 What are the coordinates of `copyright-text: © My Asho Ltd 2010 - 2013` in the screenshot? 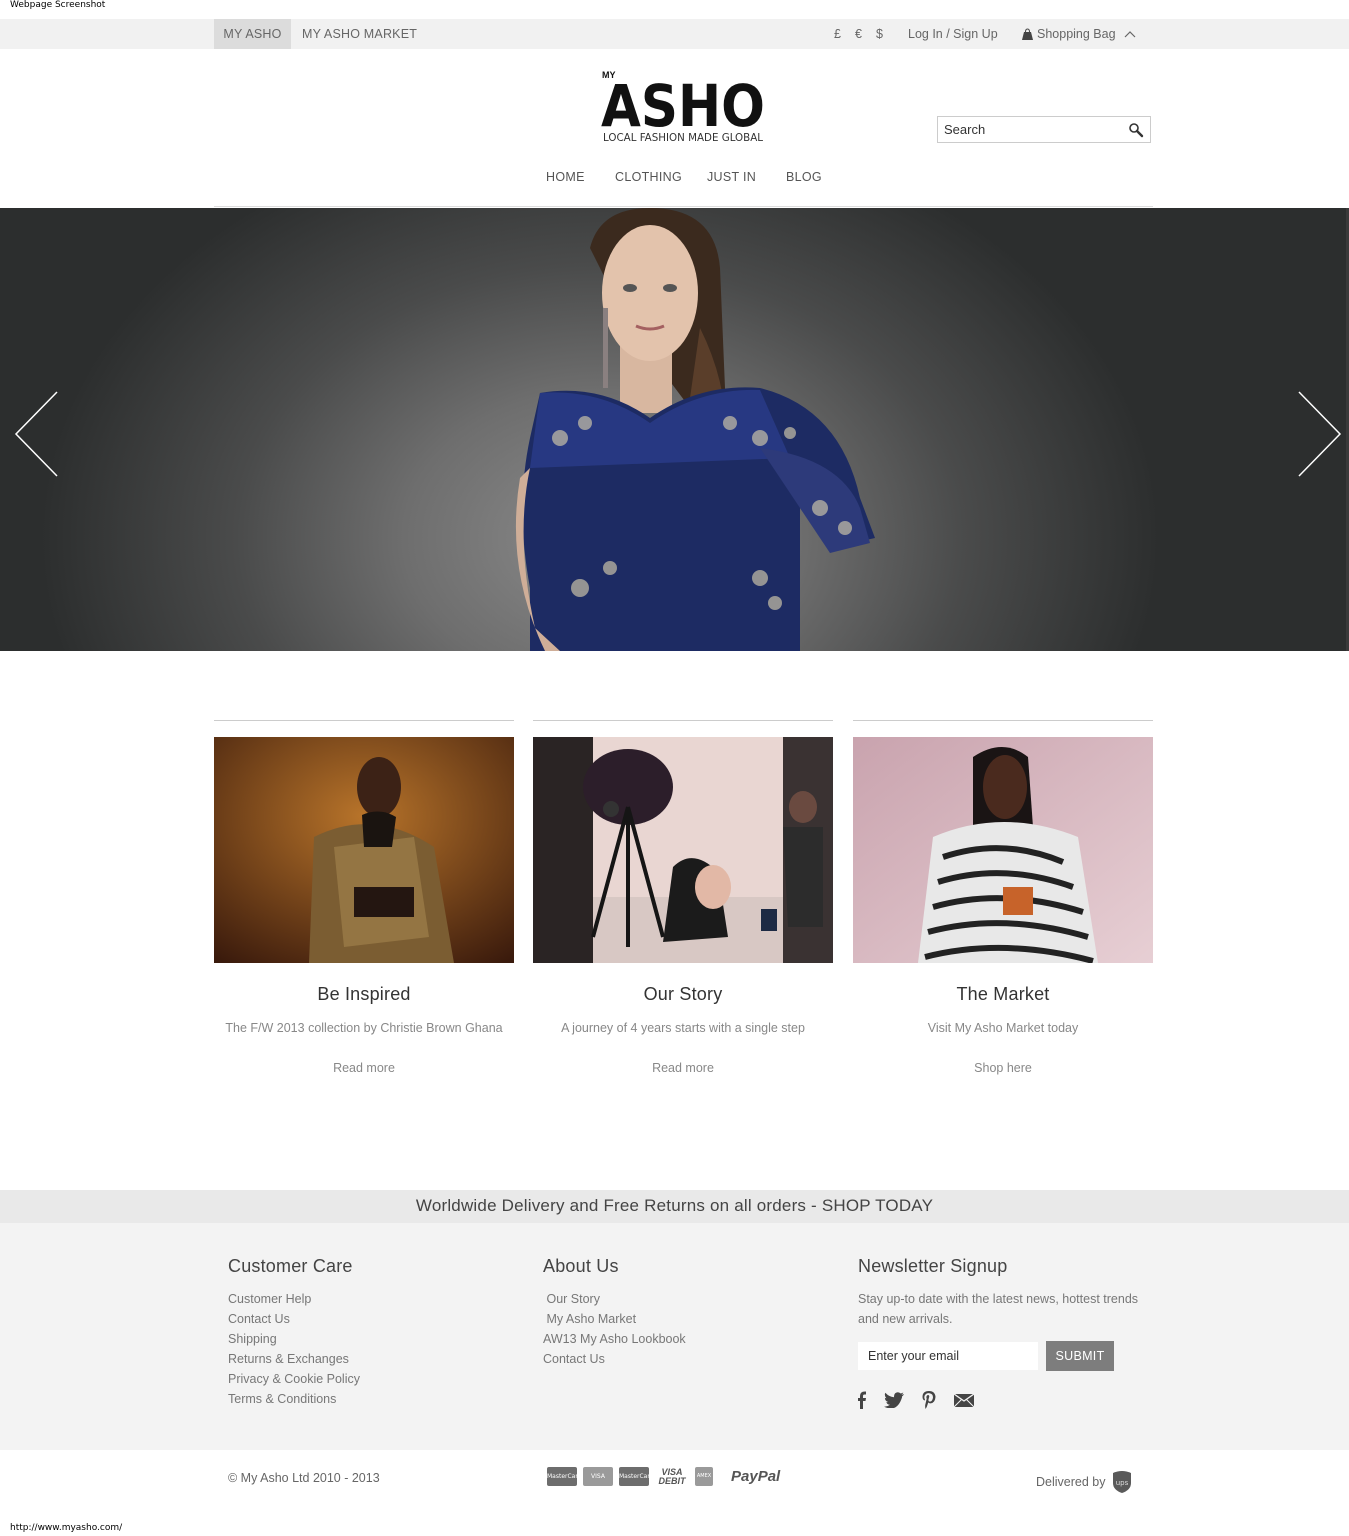 It's located at (304, 1478).